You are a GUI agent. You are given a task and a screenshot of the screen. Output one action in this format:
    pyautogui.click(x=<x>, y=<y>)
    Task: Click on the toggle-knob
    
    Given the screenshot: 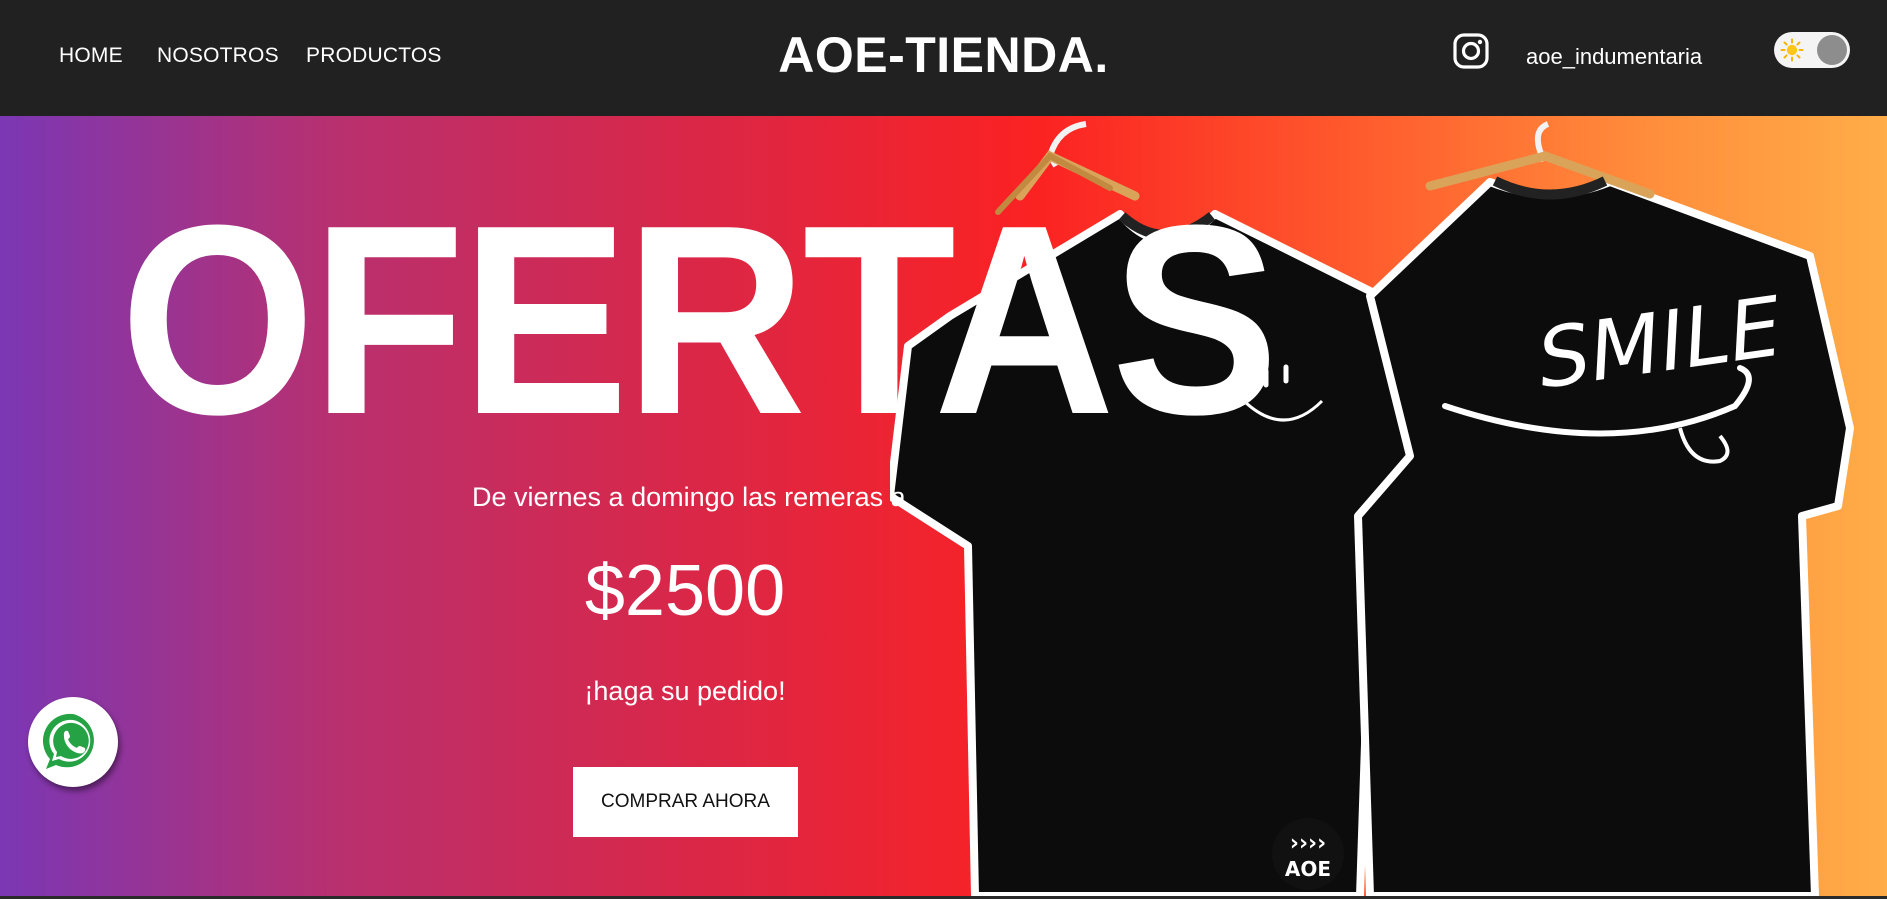 What is the action you would take?
    pyautogui.click(x=1832, y=50)
    